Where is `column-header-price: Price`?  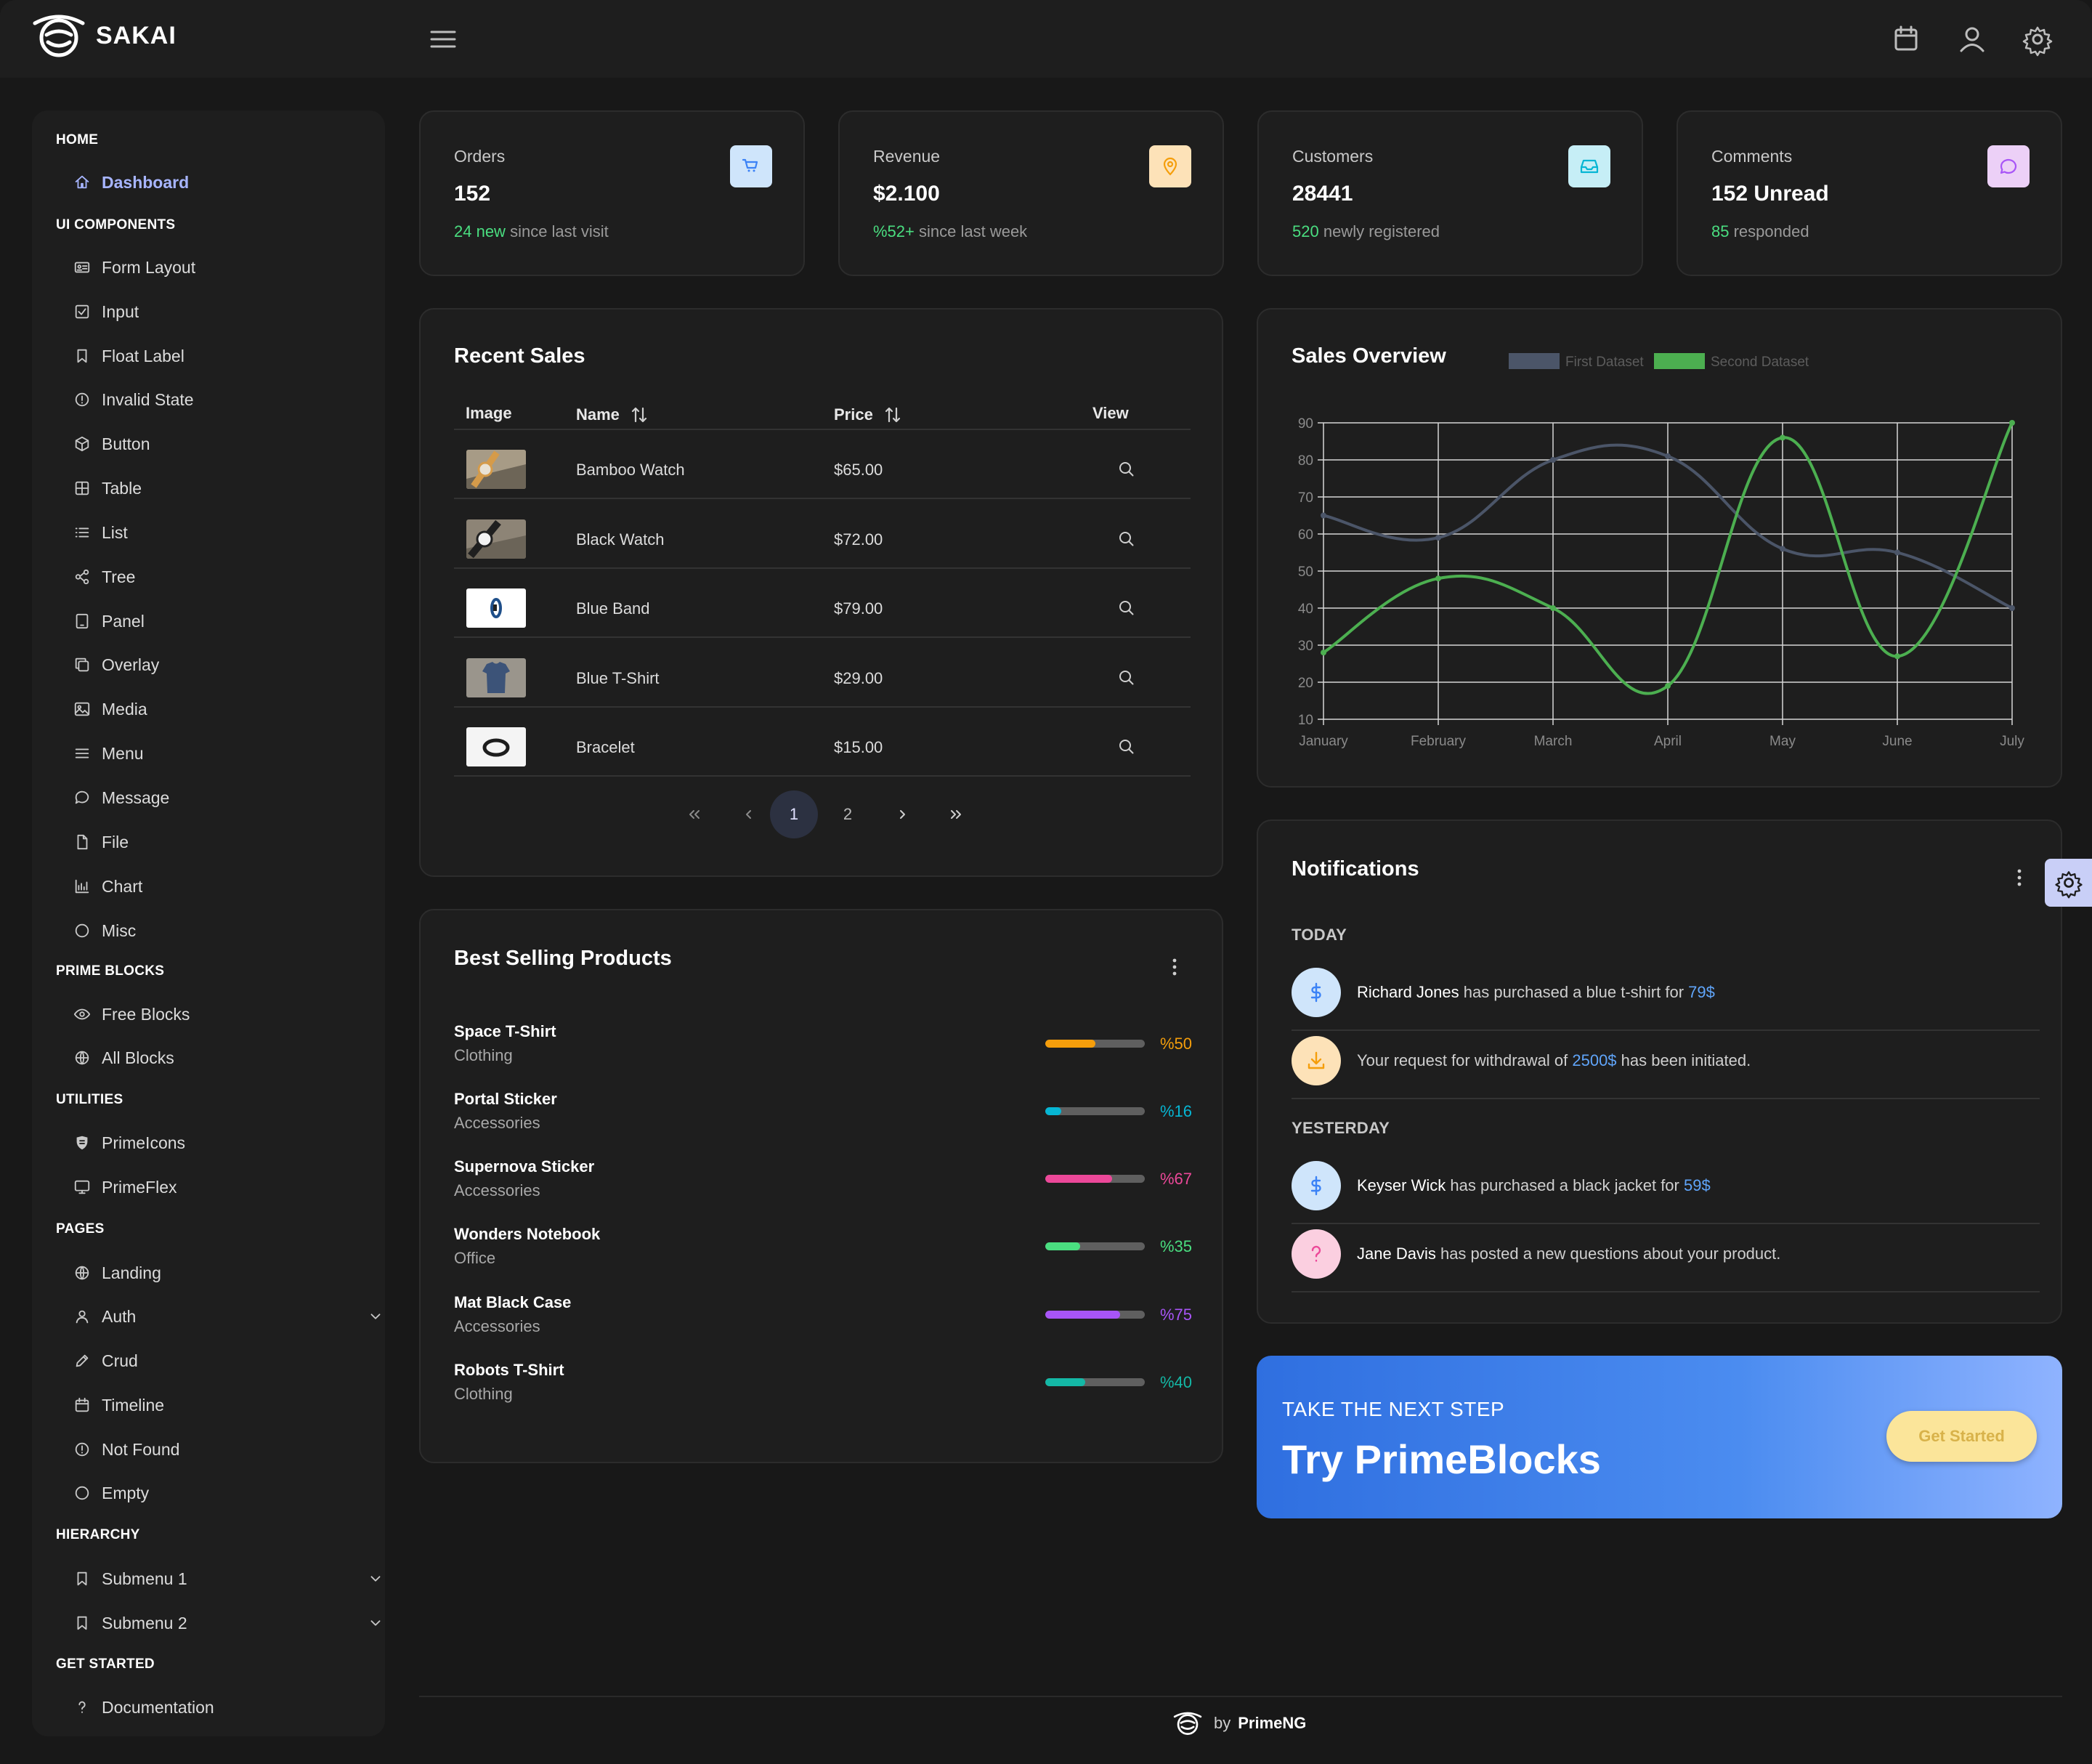
column-header-price: Price is located at coordinates (869, 415).